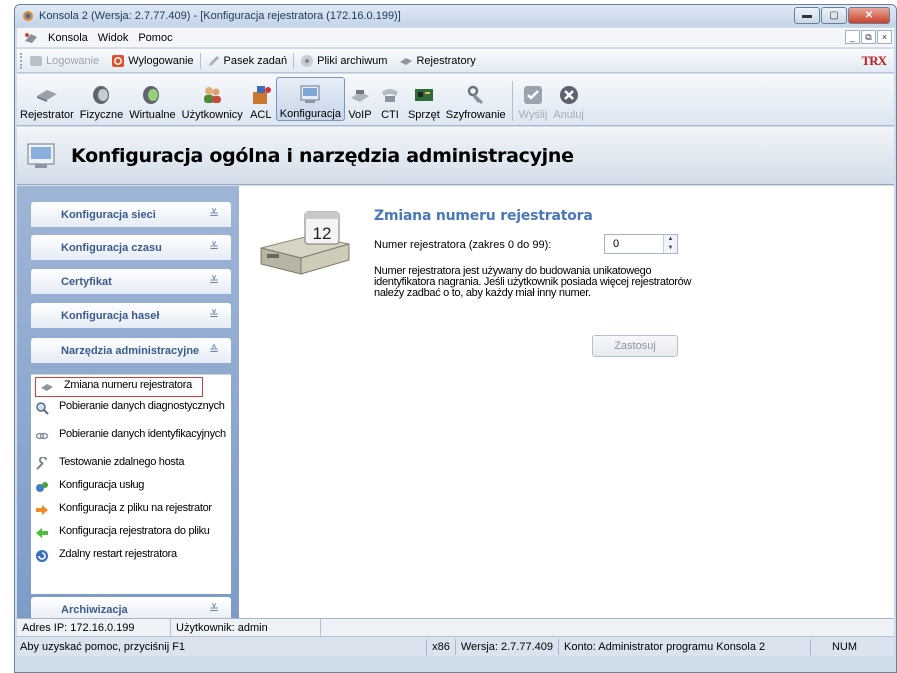 The width and height of the screenshot is (897, 673). I want to click on mdi-restore-button: ⧉, so click(868, 37).